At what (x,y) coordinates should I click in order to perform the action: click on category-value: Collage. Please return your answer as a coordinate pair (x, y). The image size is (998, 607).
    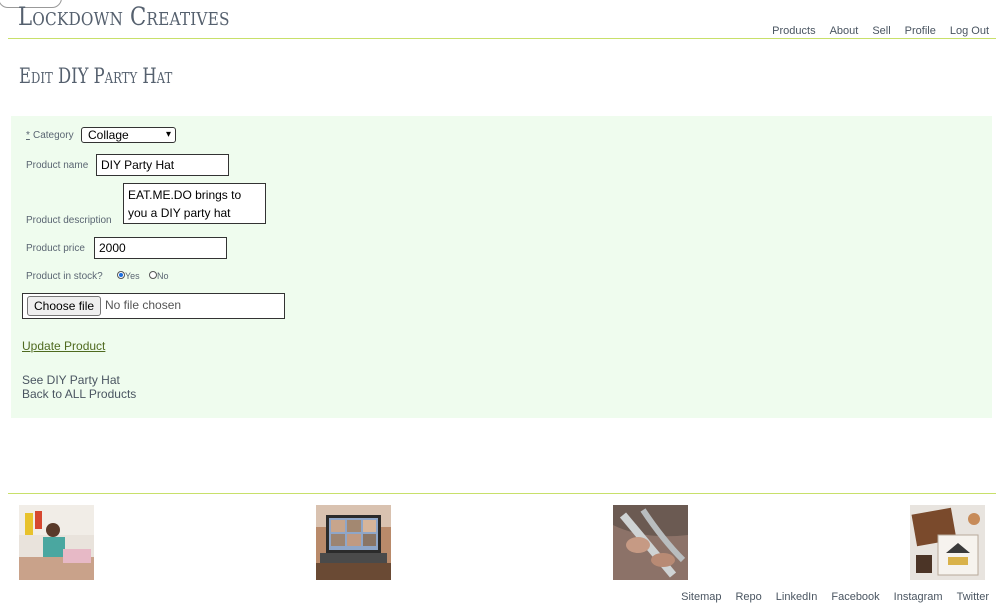
    Looking at the image, I should click on (108, 135).